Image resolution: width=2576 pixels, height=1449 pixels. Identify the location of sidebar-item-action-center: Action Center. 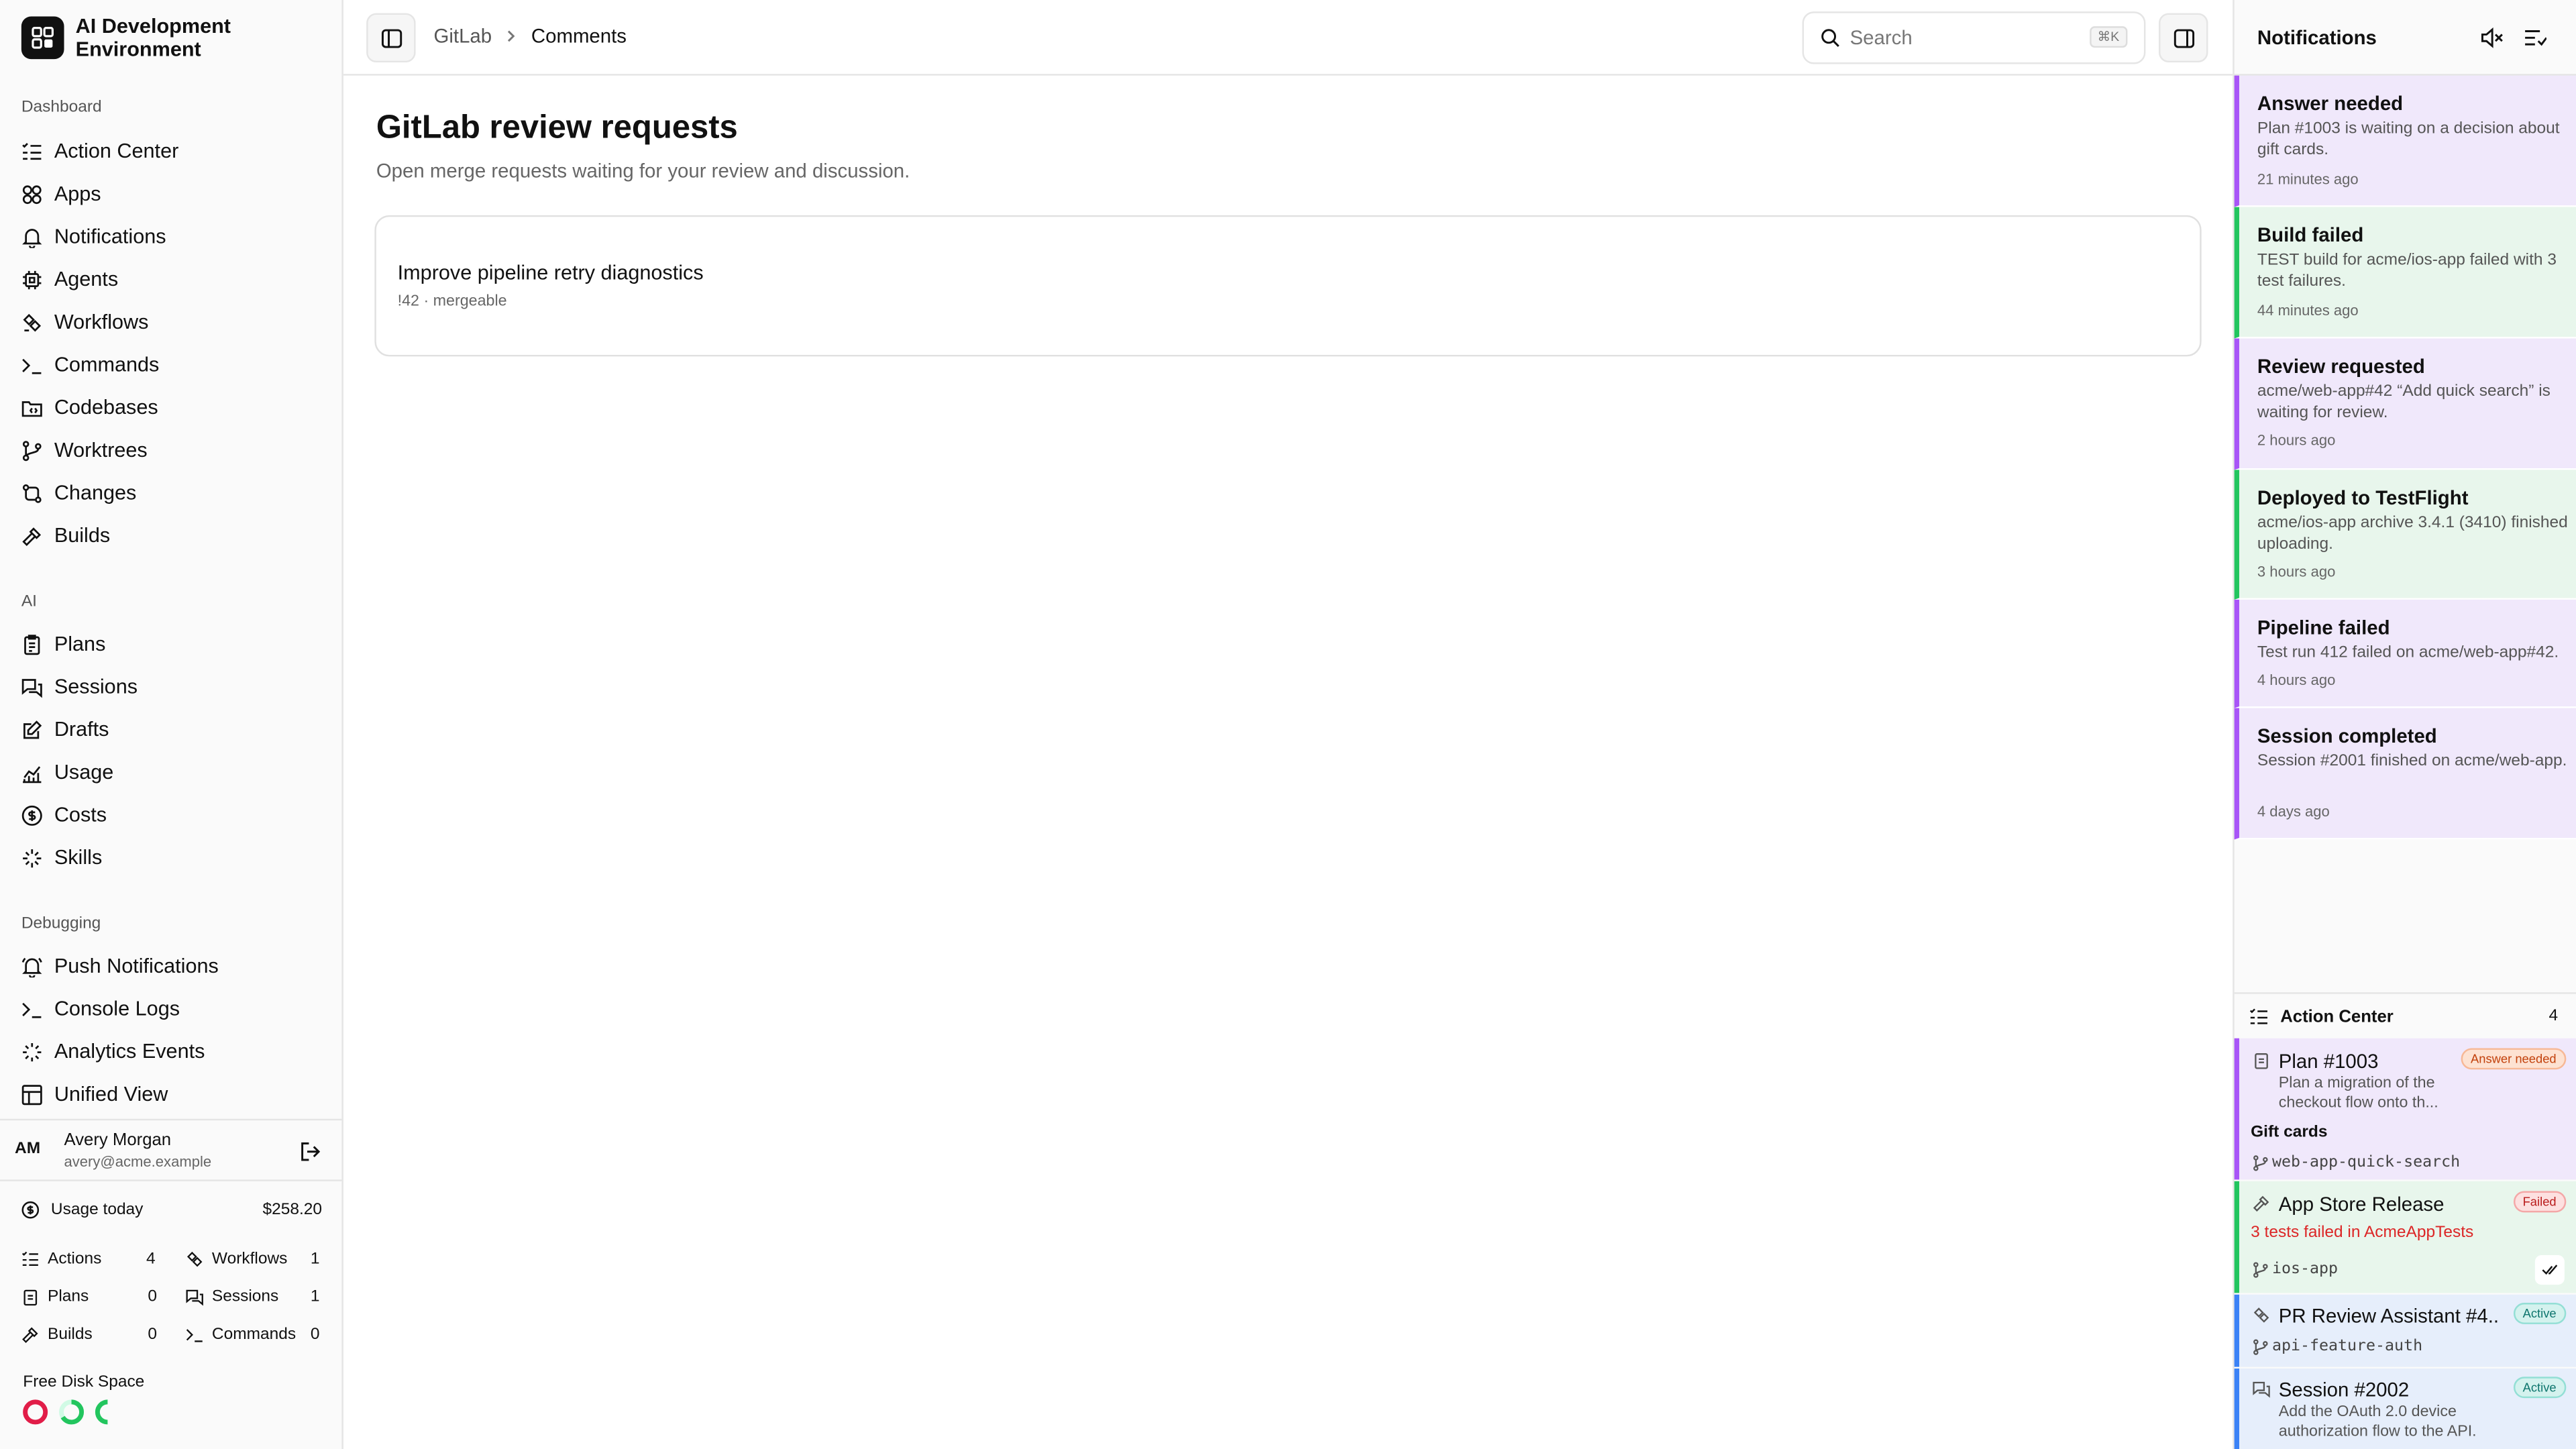
(173, 151).